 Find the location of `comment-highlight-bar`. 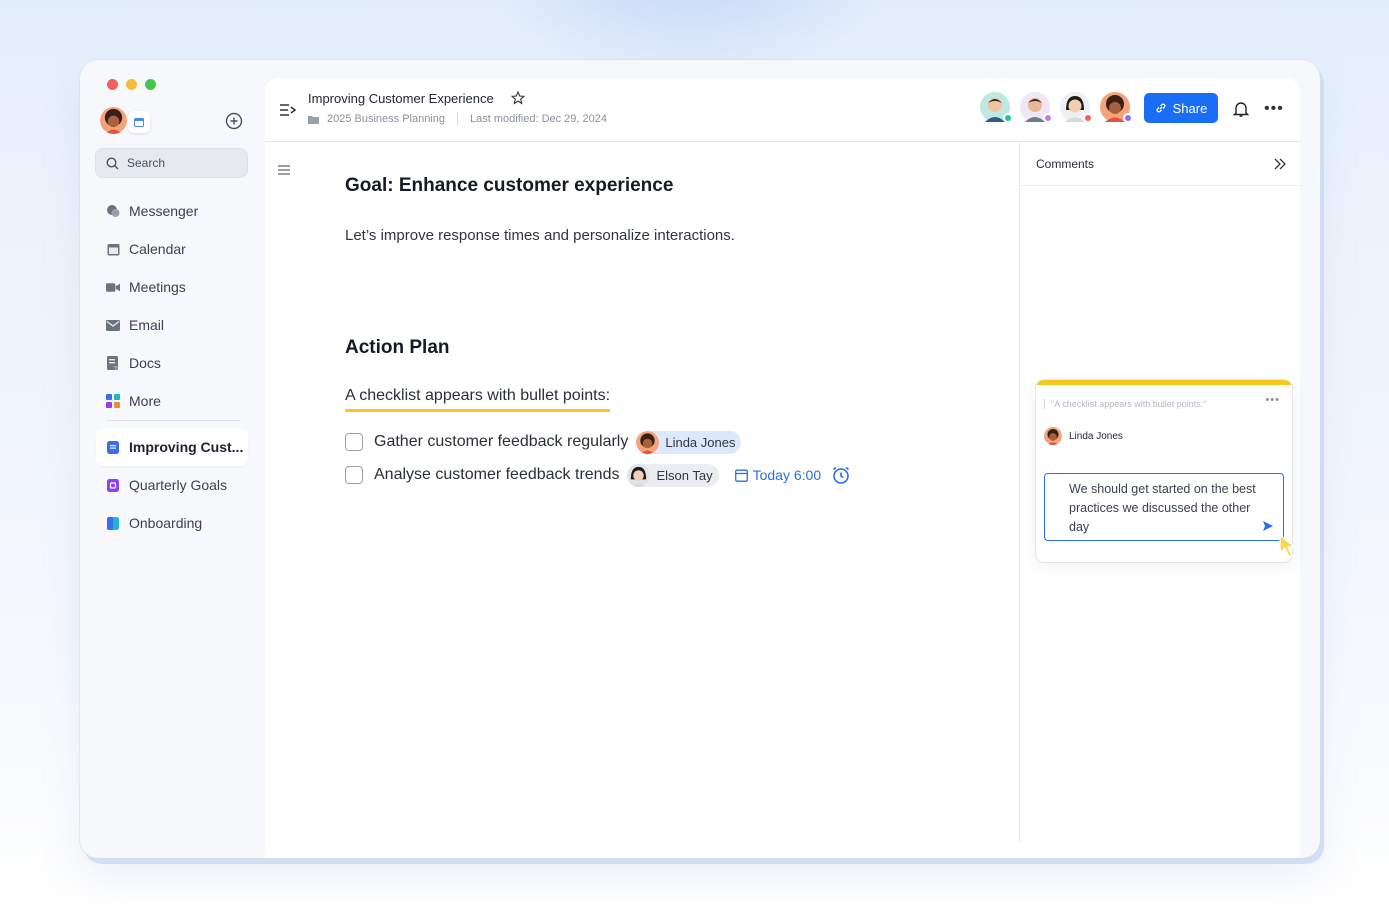

comment-highlight-bar is located at coordinates (1164, 382).